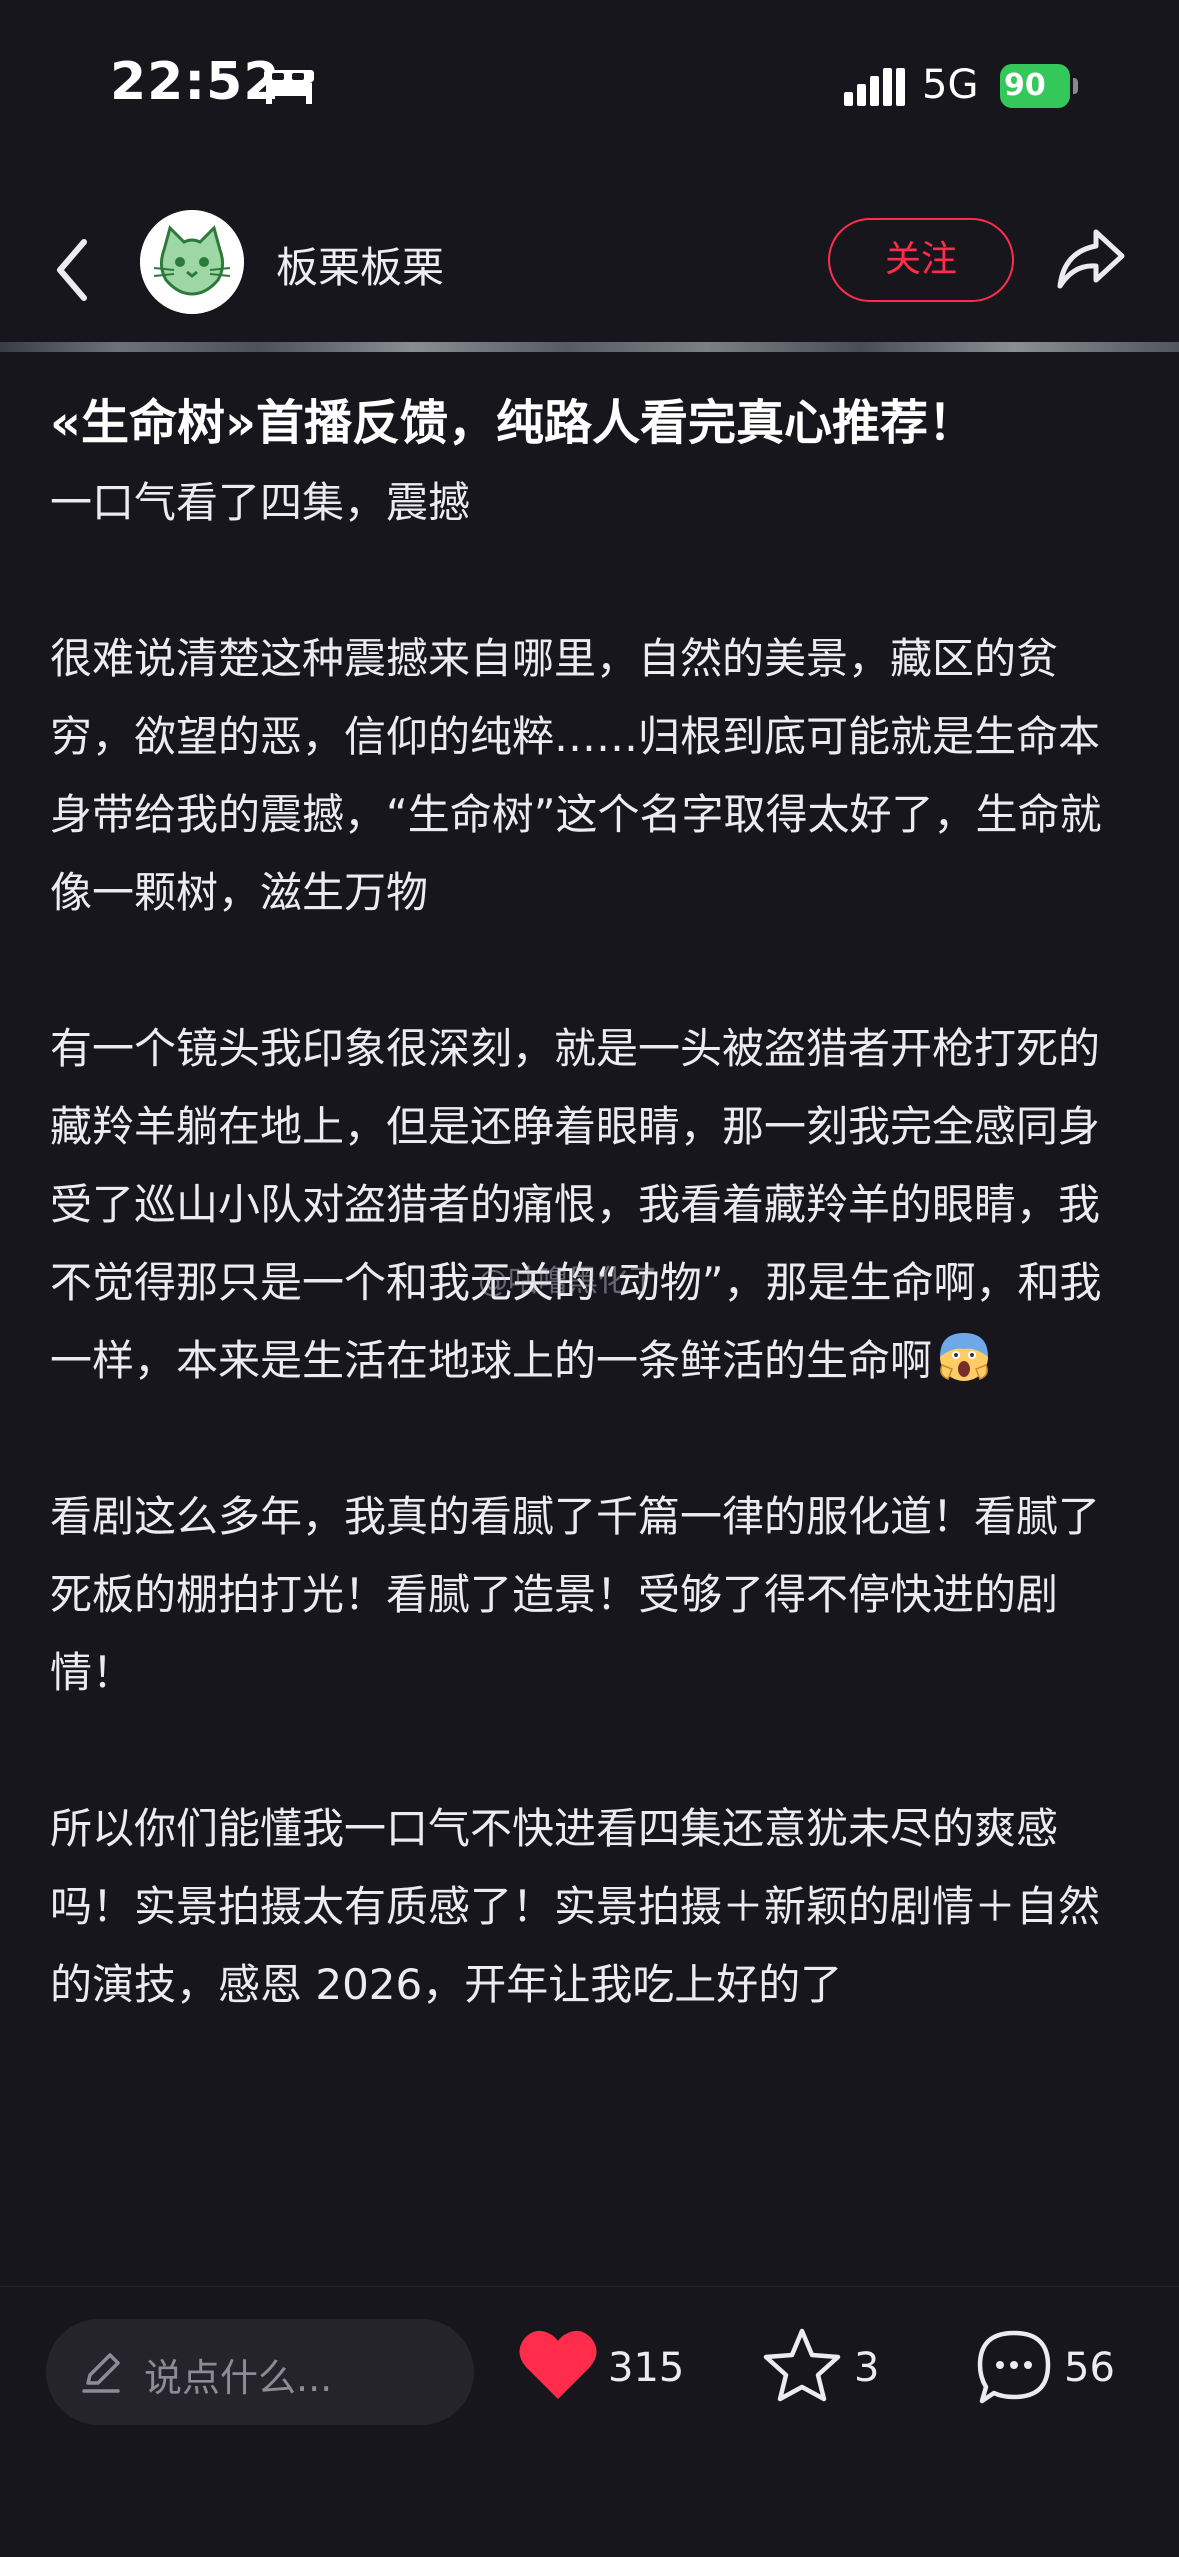  What do you see at coordinates (867, 2368) in the screenshot?
I see `favorite-count: 3` at bounding box center [867, 2368].